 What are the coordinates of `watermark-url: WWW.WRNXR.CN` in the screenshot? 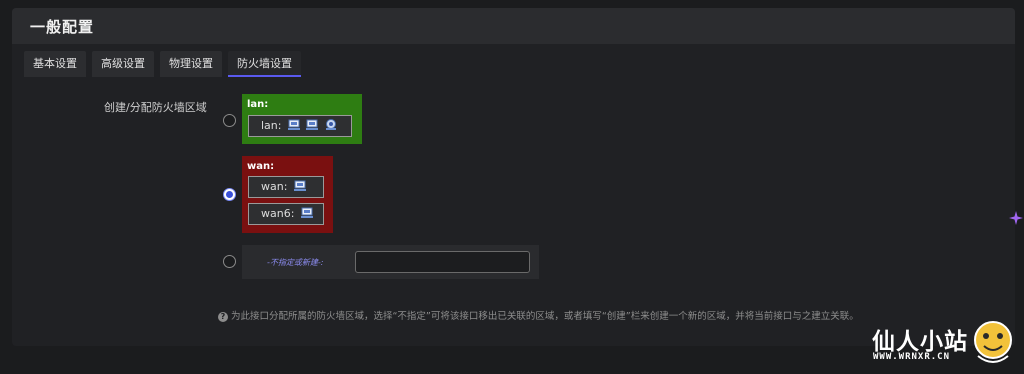 It's located at (912, 357).